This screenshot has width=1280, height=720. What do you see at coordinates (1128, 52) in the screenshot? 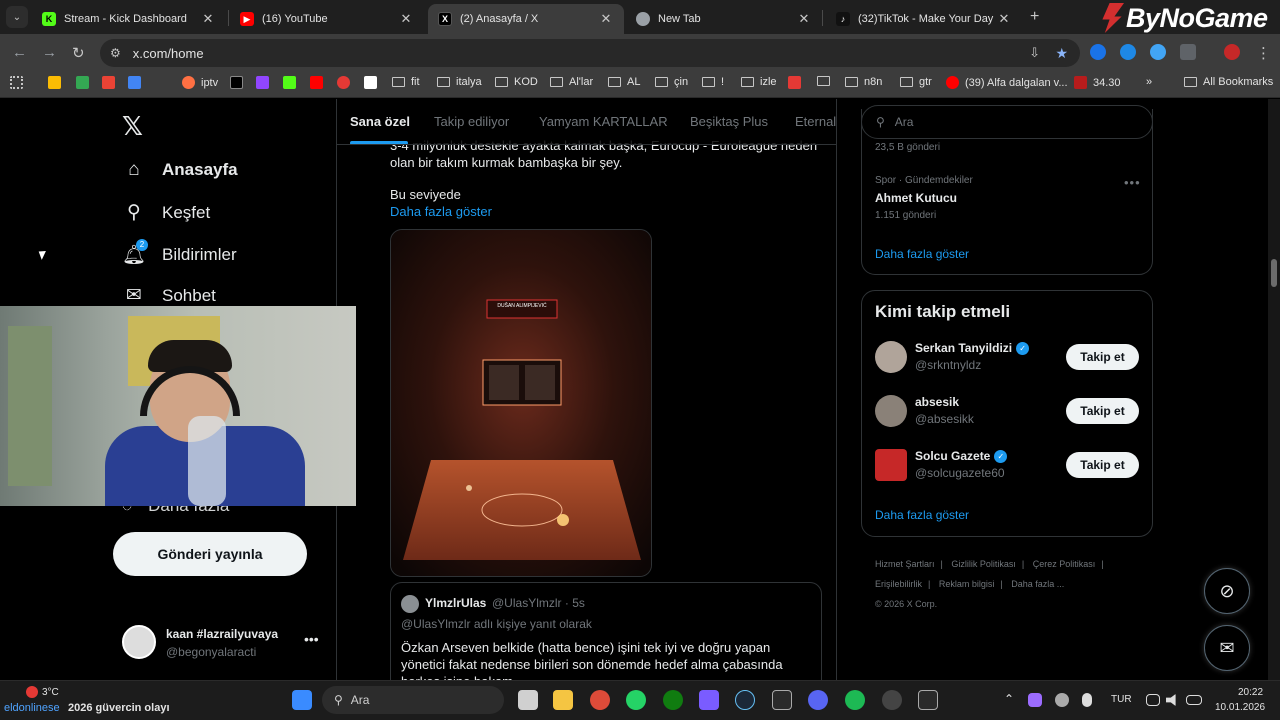
I see `extension-shazam-icon` at bounding box center [1128, 52].